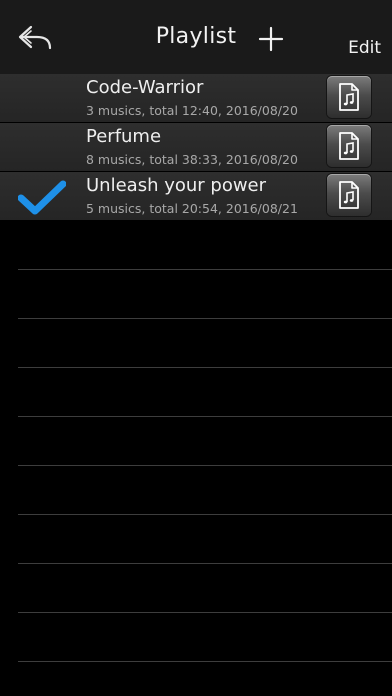  I want to click on page-title: Playlist, so click(196, 36).